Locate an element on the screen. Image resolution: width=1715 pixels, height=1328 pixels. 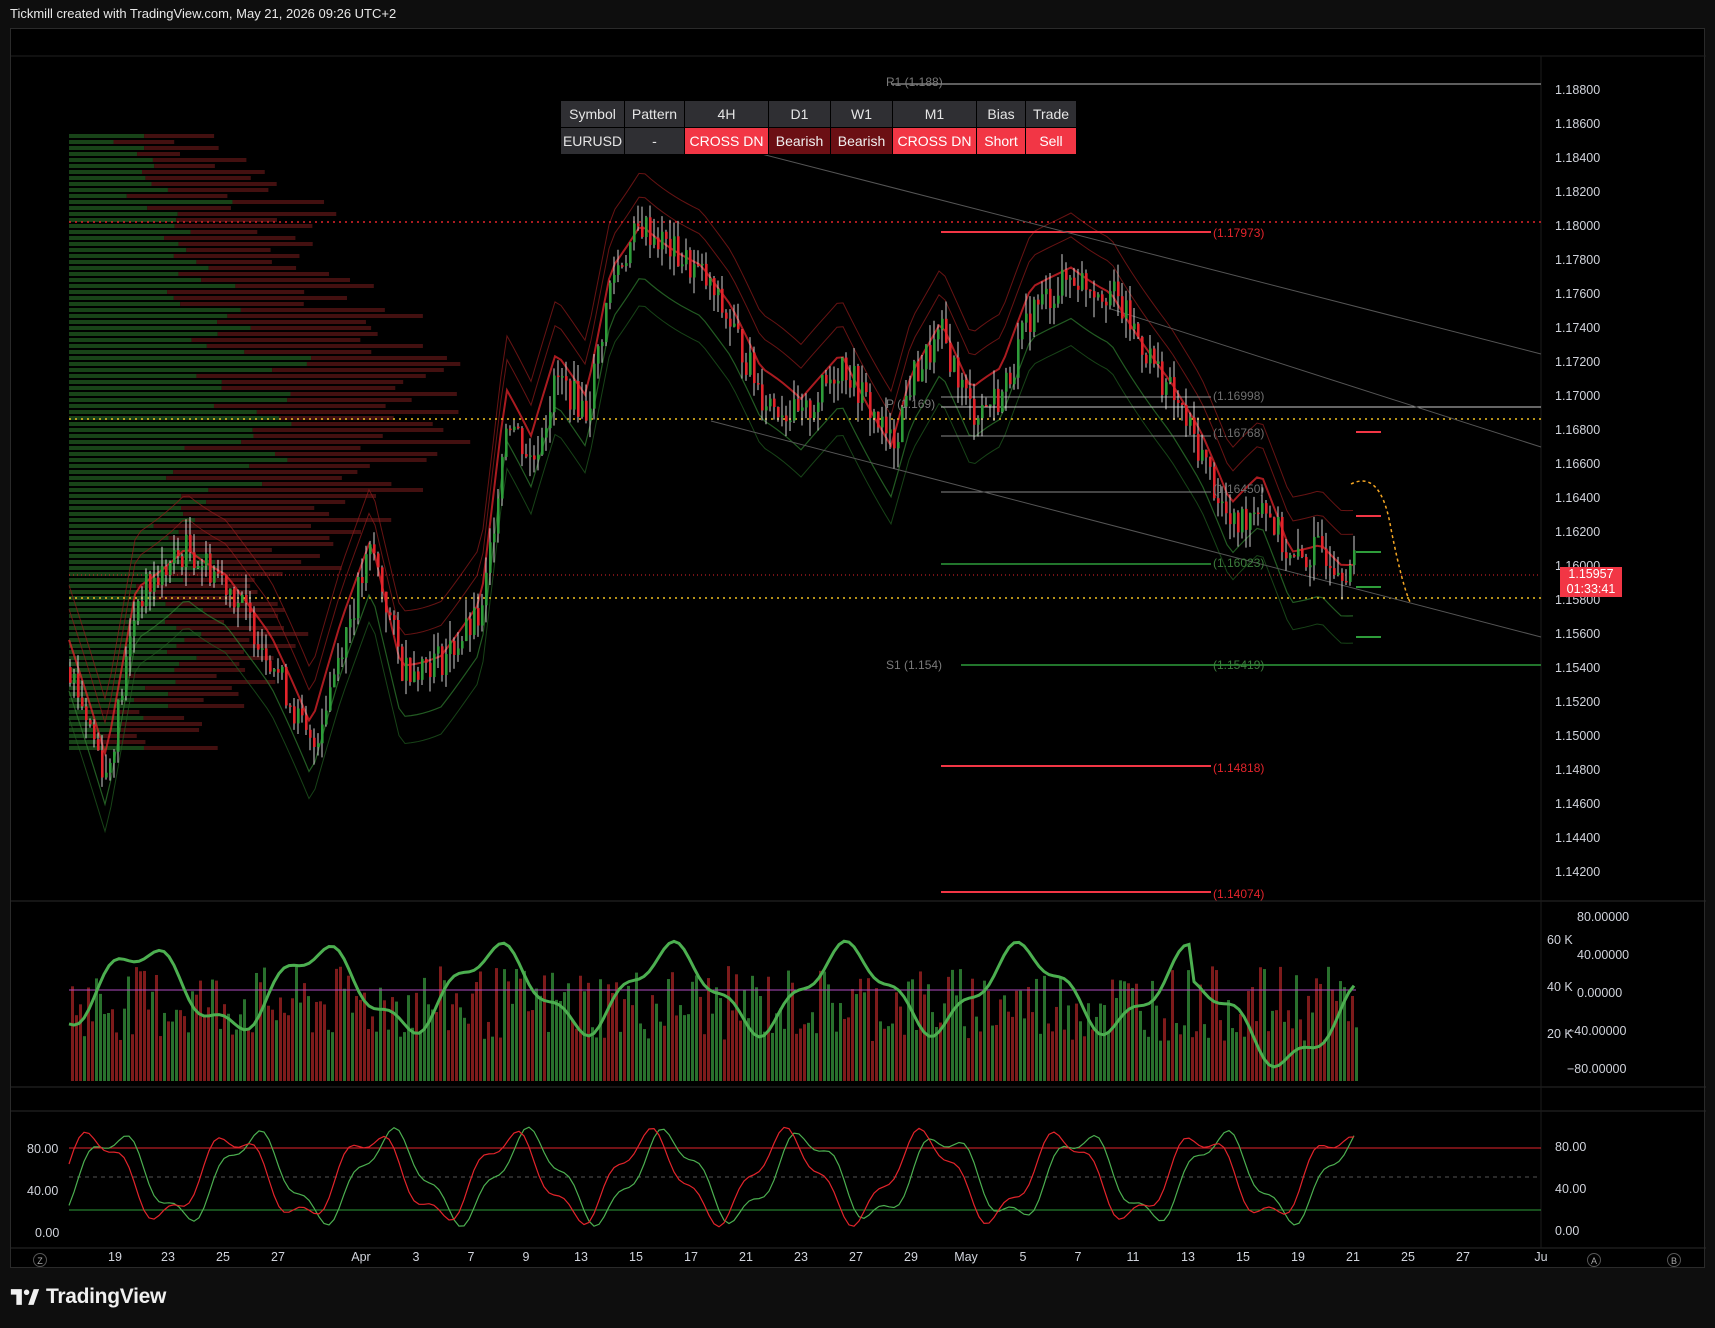
auto-scale-button: A is located at coordinates (1594, 1260).